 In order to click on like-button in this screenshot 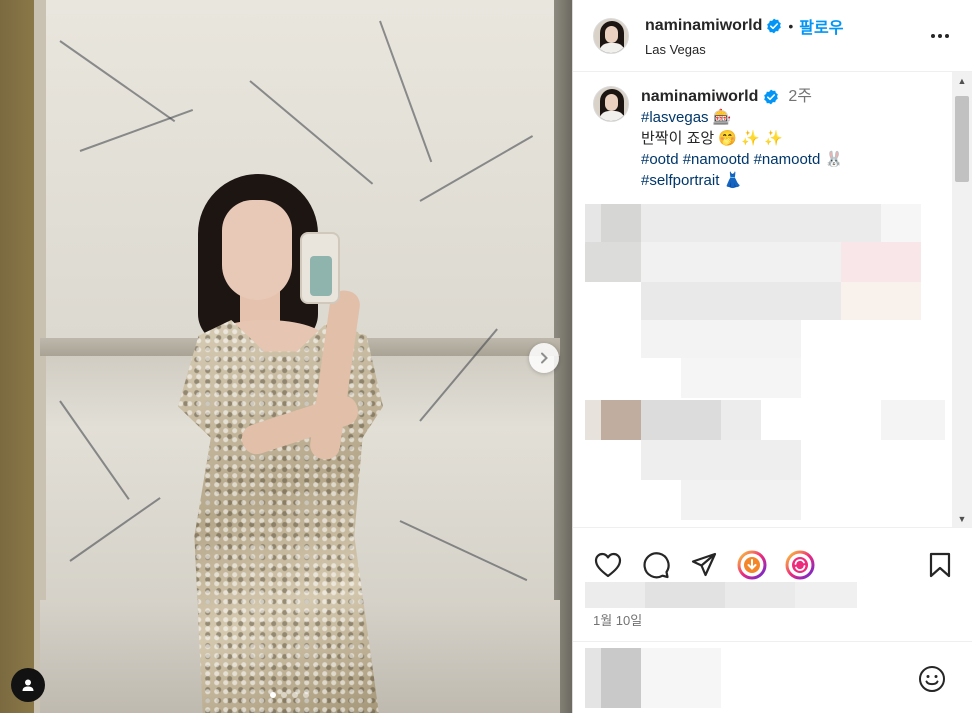, I will do `click(608, 565)`.